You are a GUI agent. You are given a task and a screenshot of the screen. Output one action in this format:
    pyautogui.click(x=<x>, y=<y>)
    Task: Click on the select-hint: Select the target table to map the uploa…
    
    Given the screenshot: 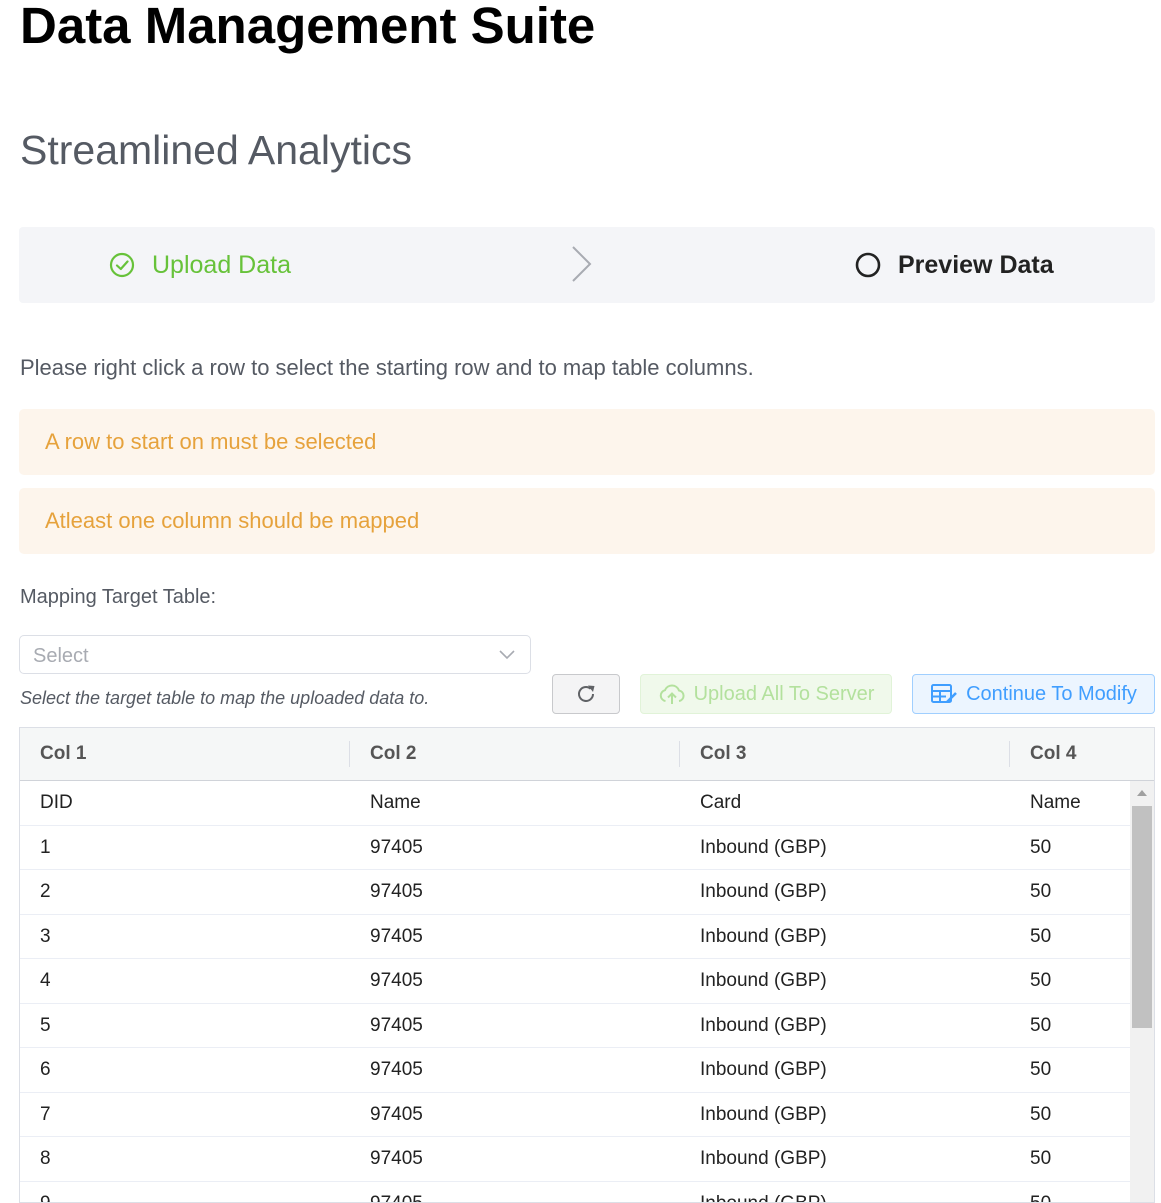 What is the action you would take?
    pyautogui.click(x=225, y=698)
    